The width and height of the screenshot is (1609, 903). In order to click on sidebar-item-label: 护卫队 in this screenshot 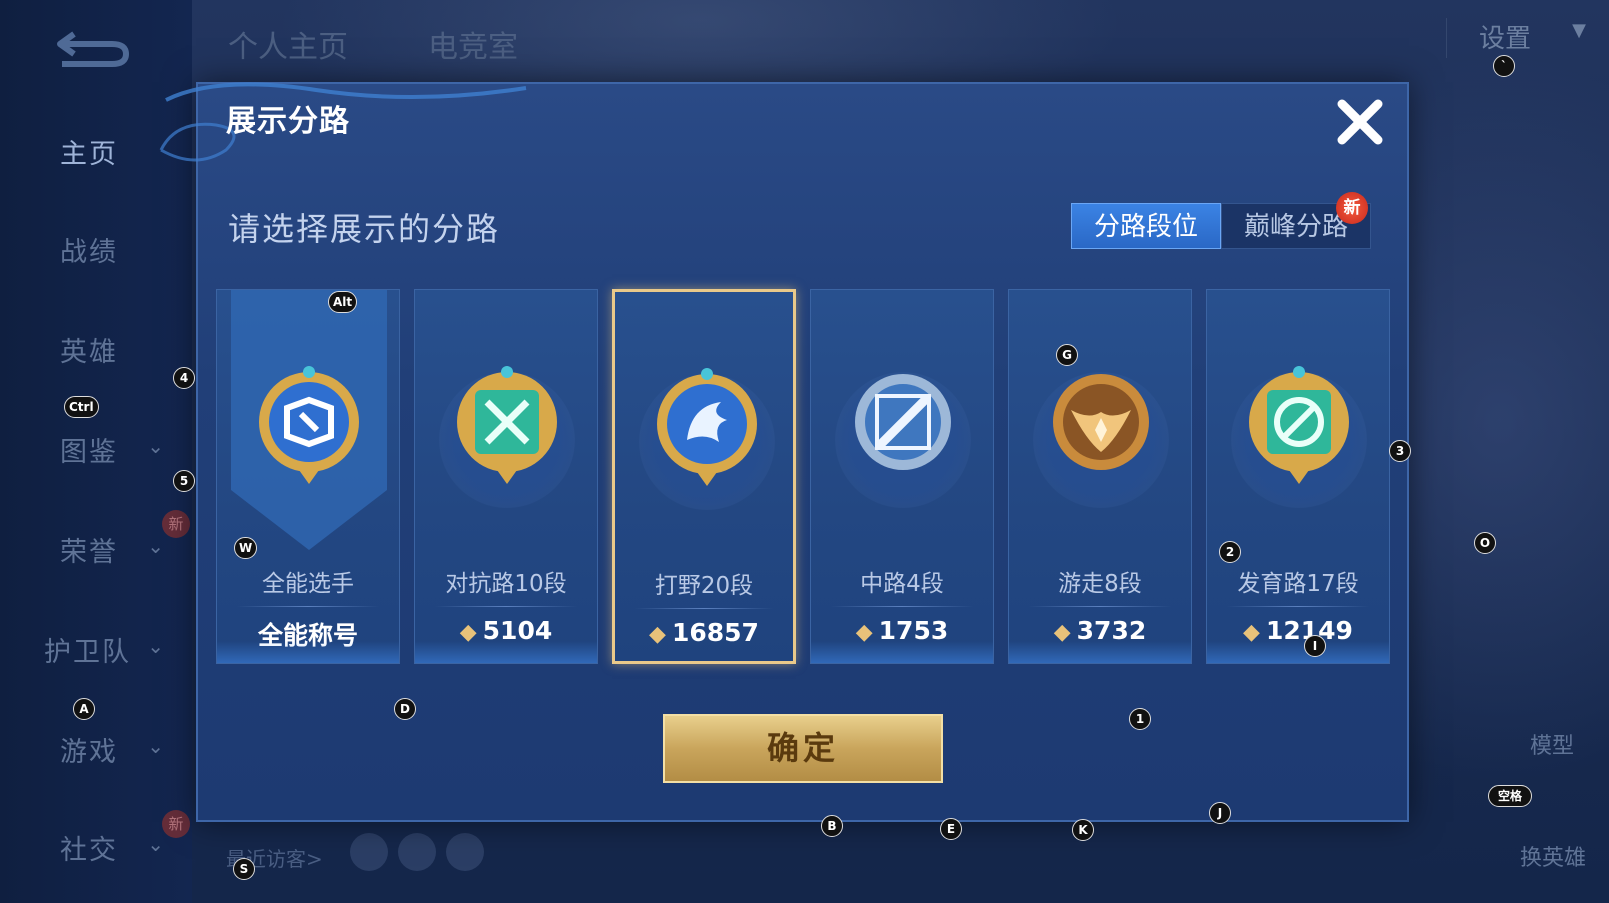, I will do `click(87, 652)`.